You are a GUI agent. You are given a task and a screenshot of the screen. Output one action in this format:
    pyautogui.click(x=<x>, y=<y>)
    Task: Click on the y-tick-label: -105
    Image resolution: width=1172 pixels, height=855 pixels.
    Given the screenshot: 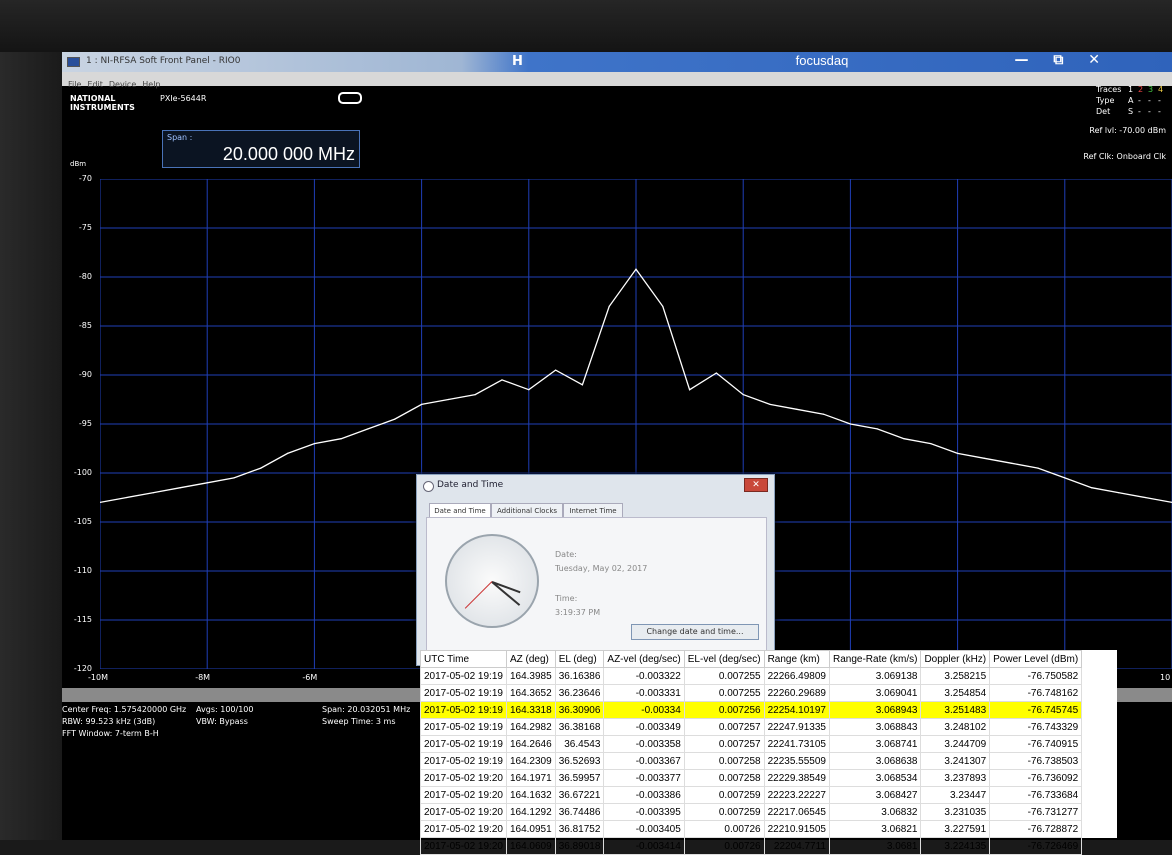 What is the action you would take?
    pyautogui.click(x=82, y=521)
    